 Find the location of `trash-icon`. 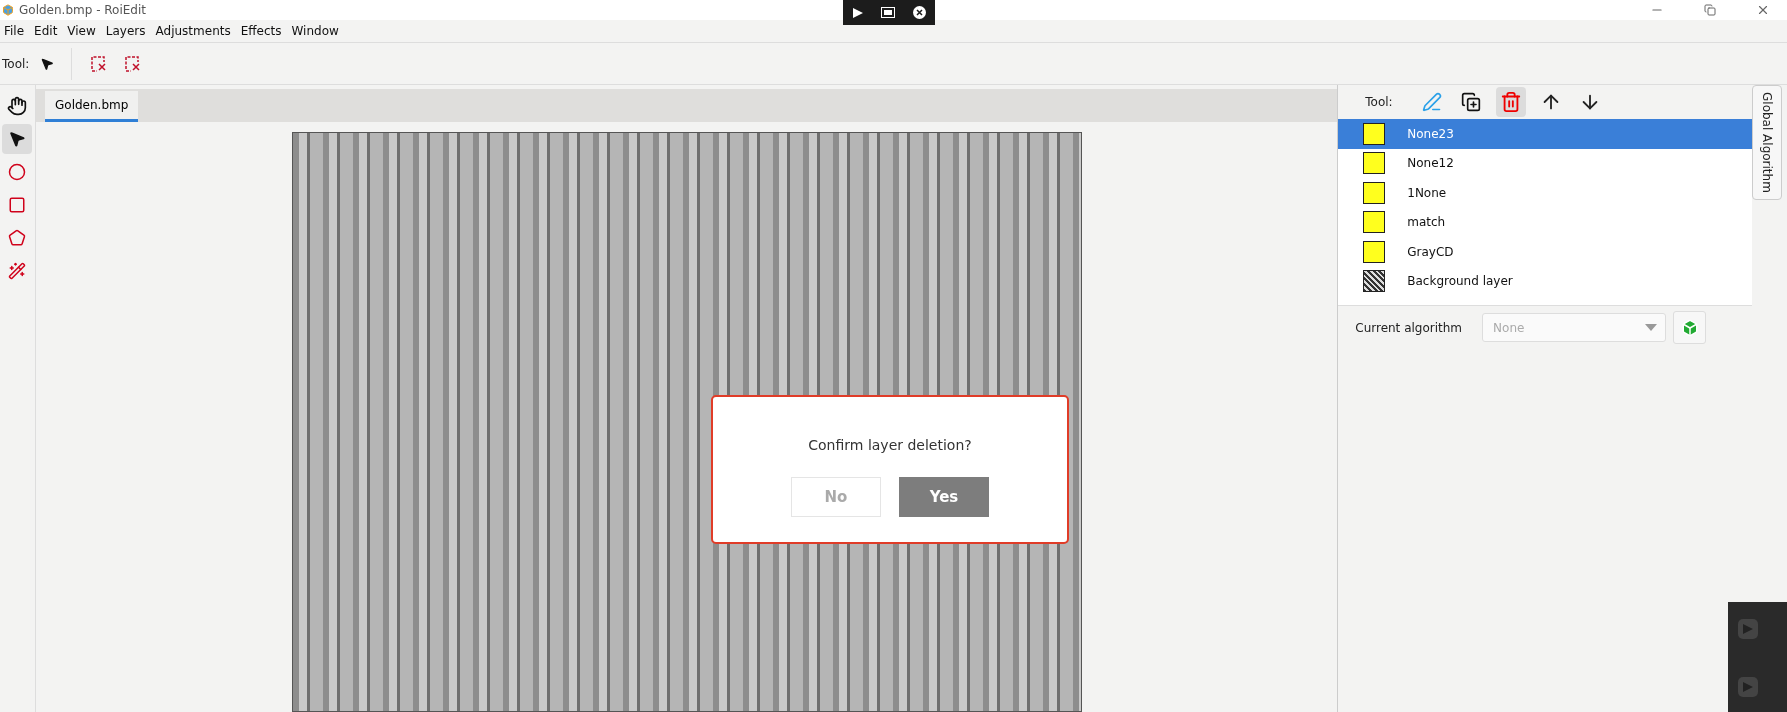

trash-icon is located at coordinates (1510, 102).